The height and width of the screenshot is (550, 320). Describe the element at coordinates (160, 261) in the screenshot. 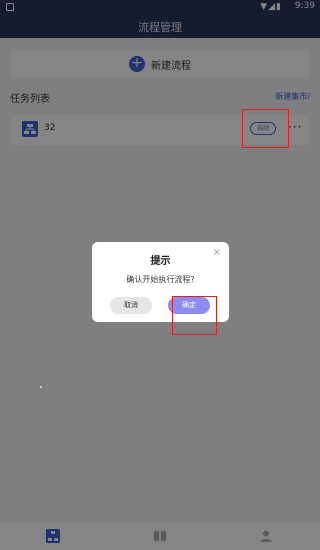

I see `dialog-title: 提示` at that location.